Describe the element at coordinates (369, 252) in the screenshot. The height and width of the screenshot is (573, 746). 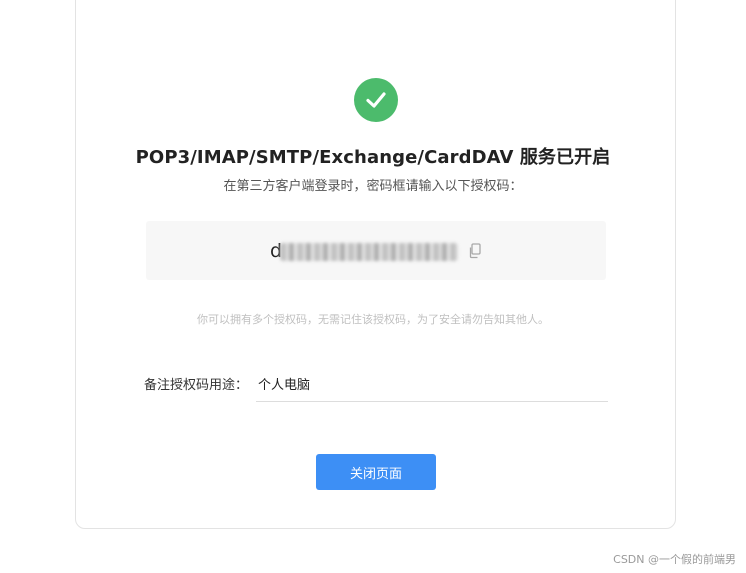
I see `auth-code-masked` at that location.